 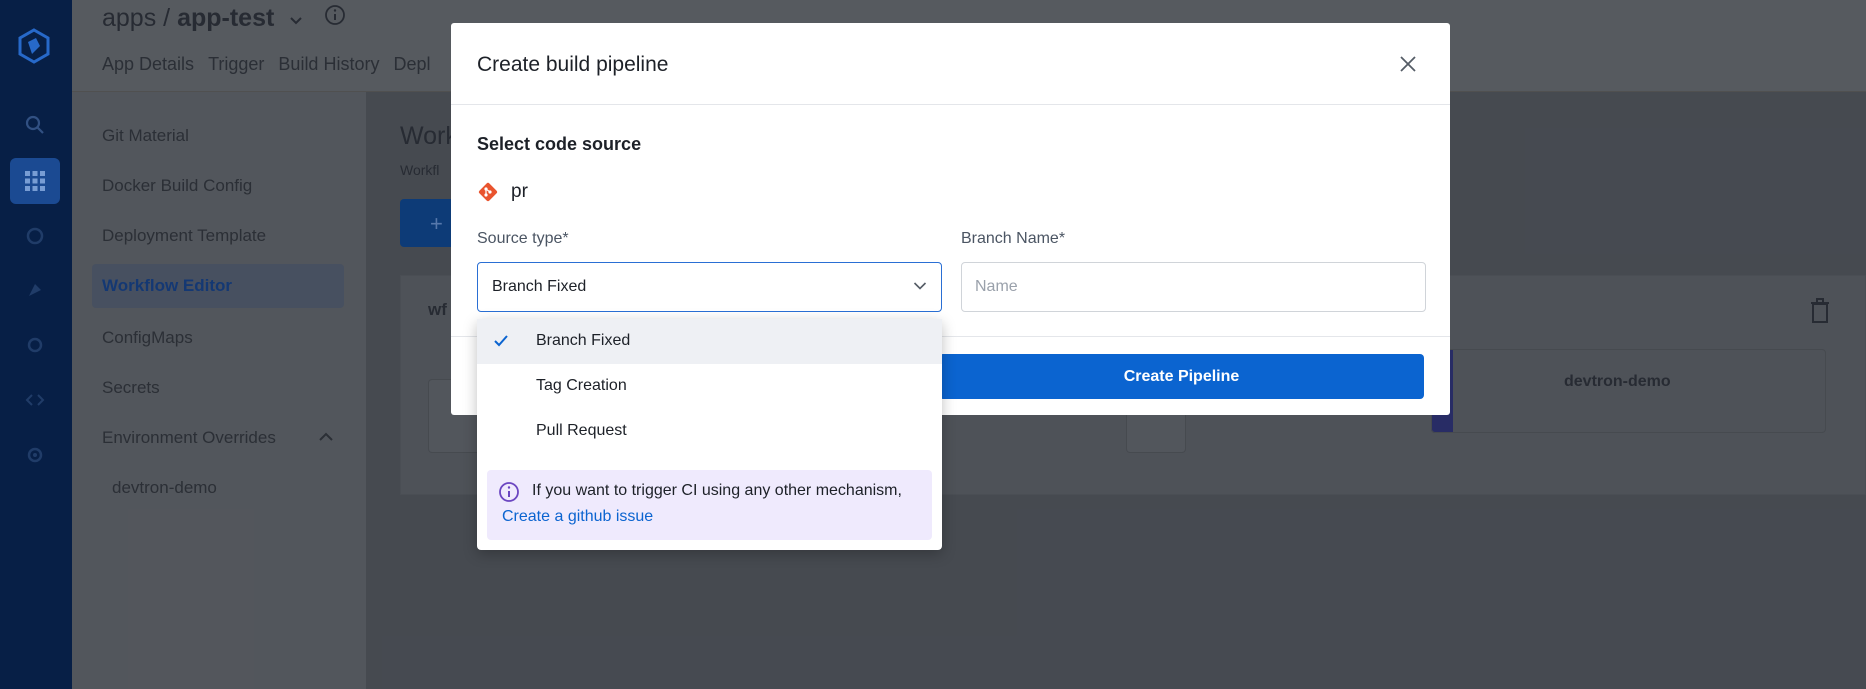 What do you see at coordinates (583, 340) in the screenshot?
I see `option-label: Branch Fixed` at bounding box center [583, 340].